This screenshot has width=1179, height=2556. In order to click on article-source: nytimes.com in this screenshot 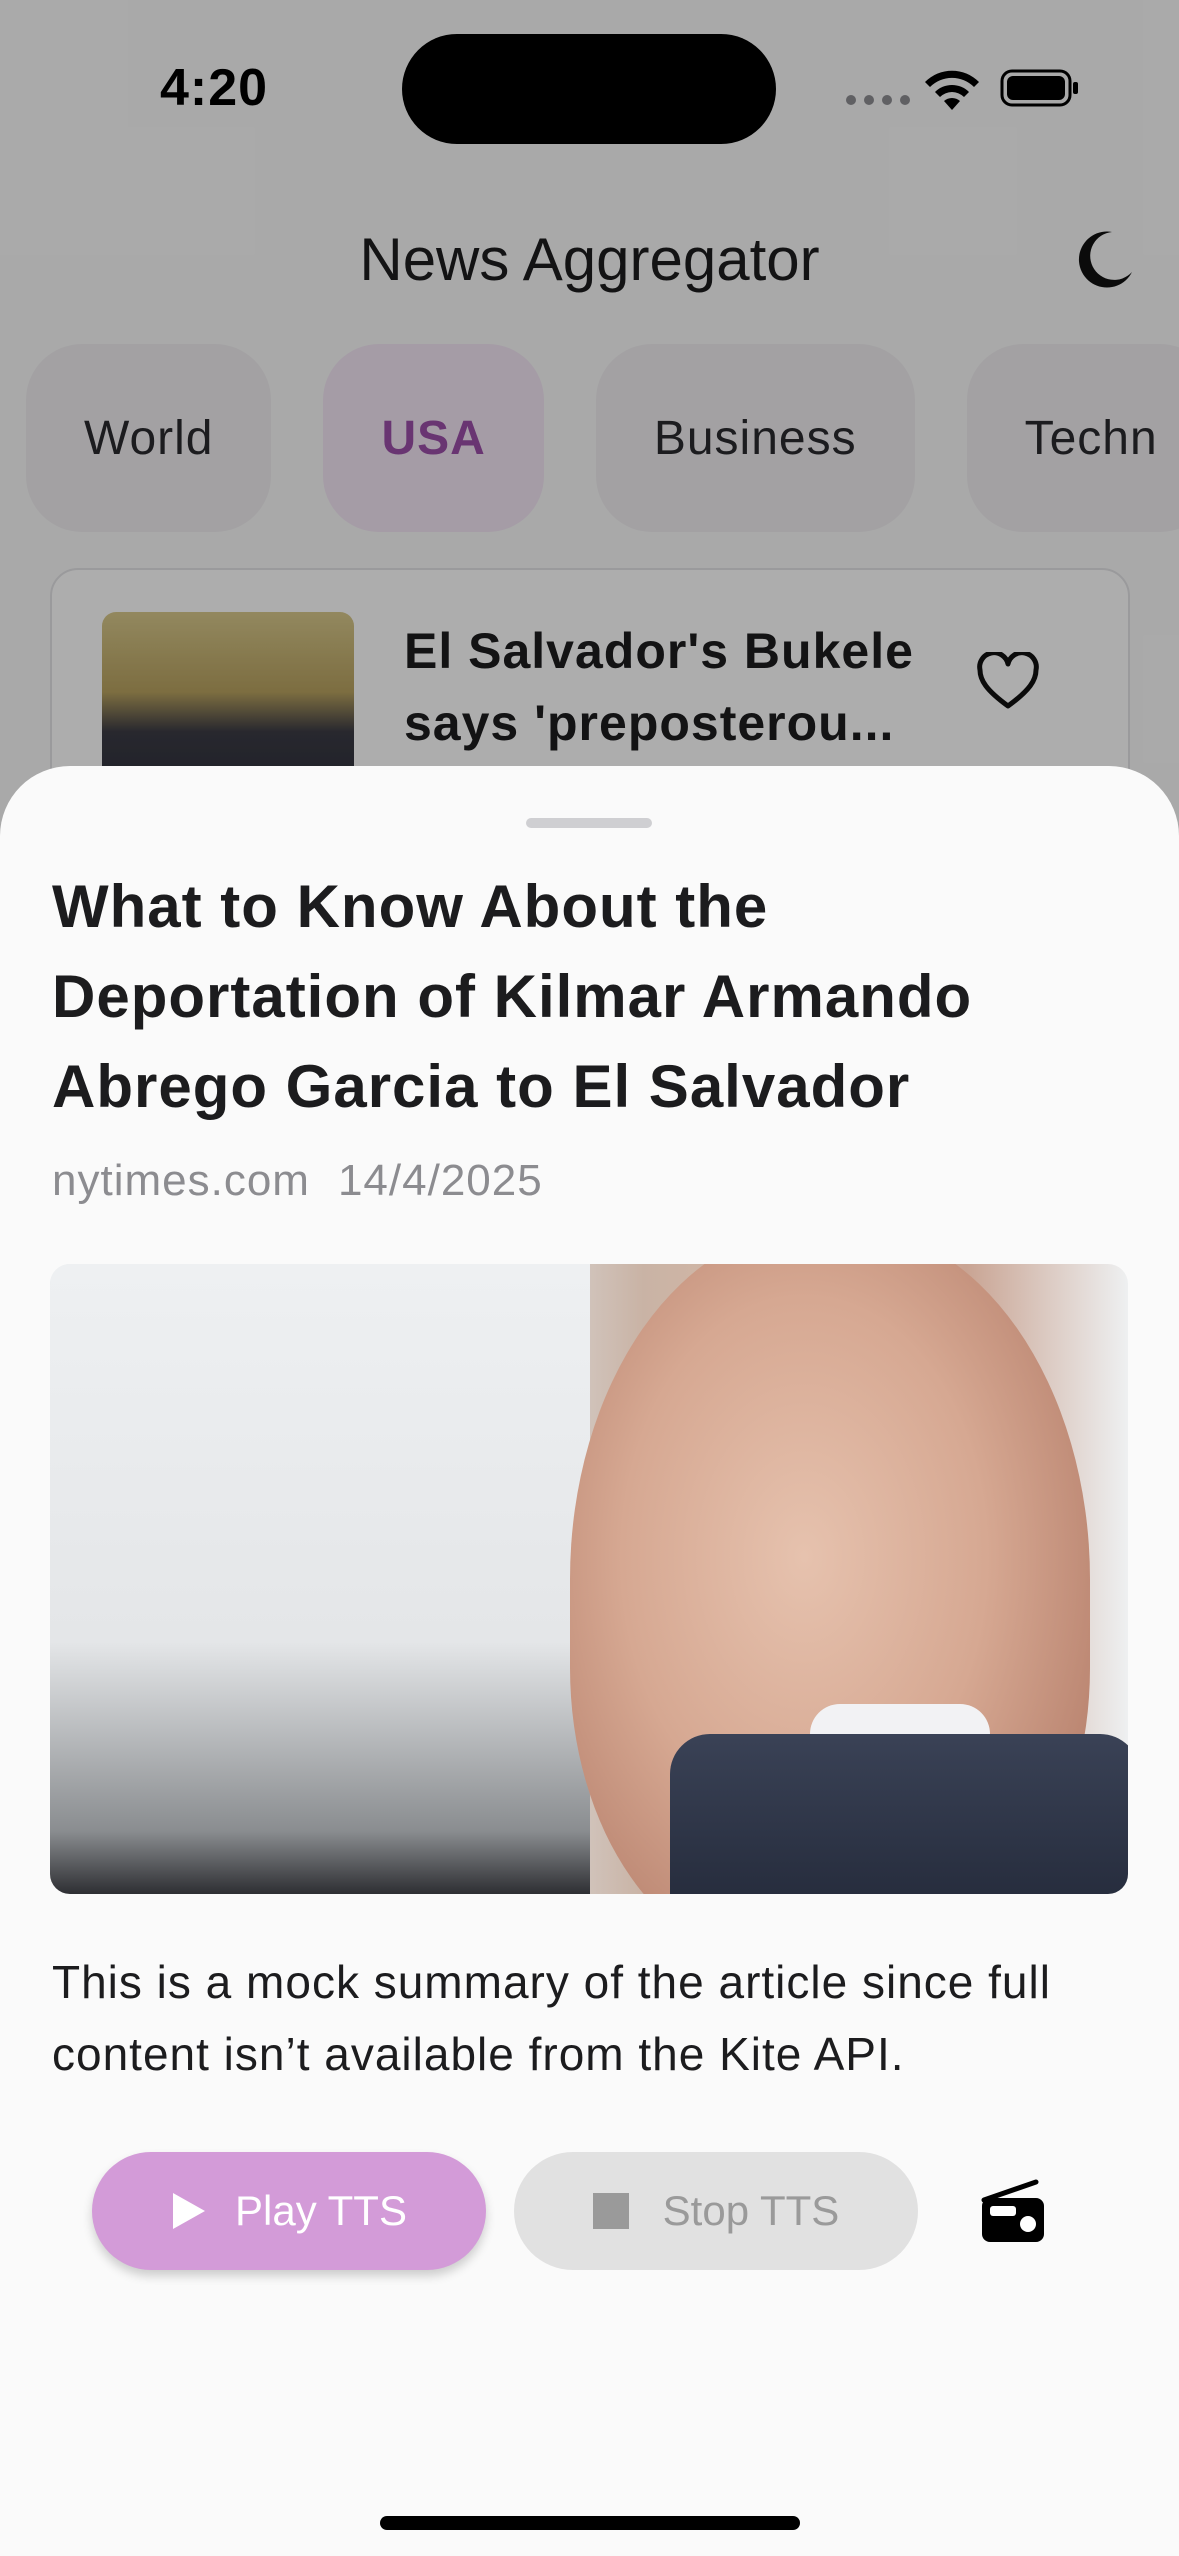, I will do `click(181, 1180)`.